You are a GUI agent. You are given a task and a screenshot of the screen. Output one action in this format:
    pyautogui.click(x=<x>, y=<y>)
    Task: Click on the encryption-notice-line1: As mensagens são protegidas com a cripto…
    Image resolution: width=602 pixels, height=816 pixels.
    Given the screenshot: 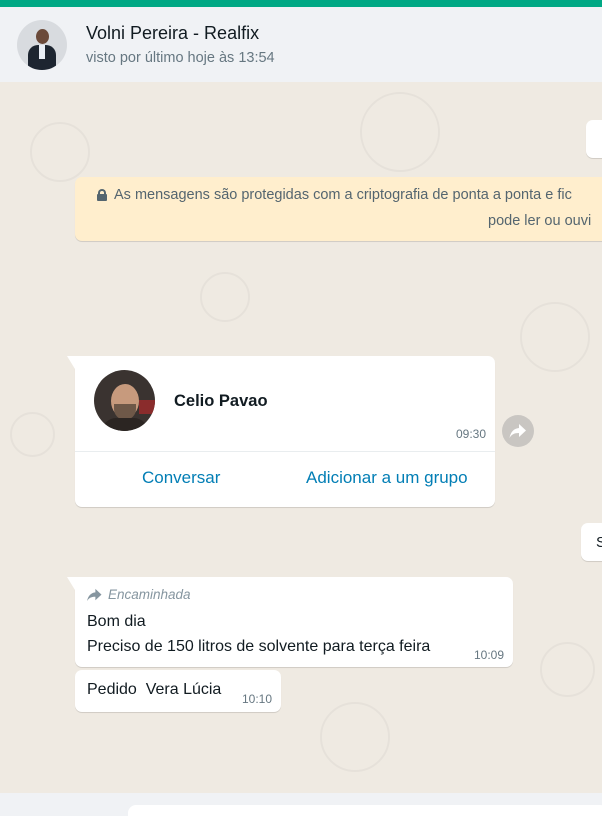 What is the action you would take?
    pyautogui.click(x=343, y=195)
    